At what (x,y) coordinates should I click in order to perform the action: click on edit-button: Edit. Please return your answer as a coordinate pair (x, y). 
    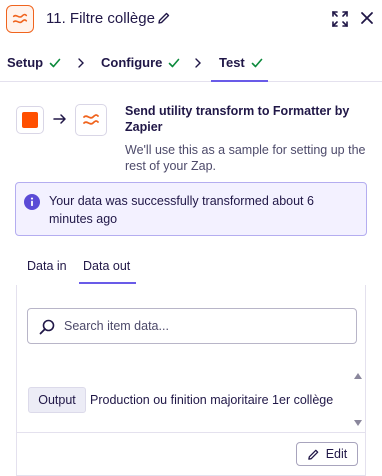
    Looking at the image, I should click on (327, 454).